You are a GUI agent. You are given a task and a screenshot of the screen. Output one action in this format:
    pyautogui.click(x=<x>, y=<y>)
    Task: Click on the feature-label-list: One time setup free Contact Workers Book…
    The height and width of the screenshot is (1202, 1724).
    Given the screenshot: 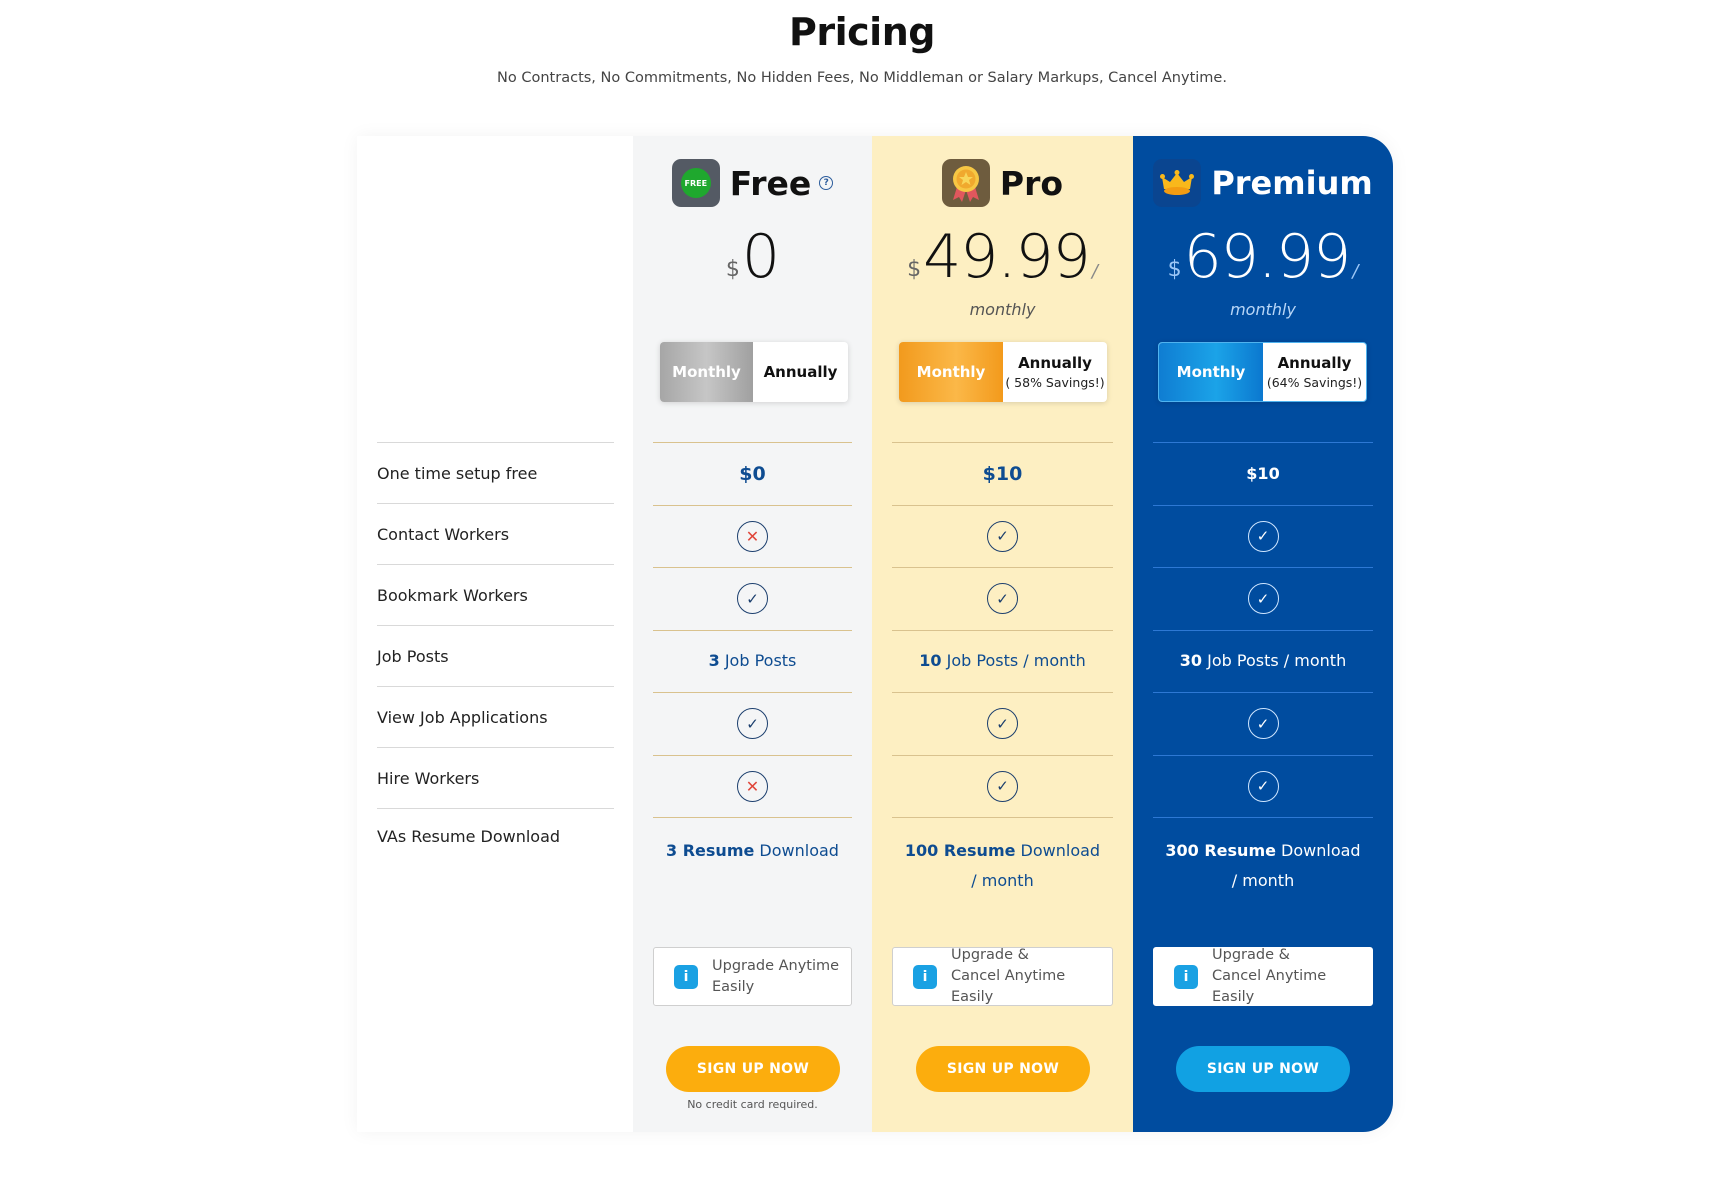 What is the action you would take?
    pyautogui.click(x=495, y=677)
    